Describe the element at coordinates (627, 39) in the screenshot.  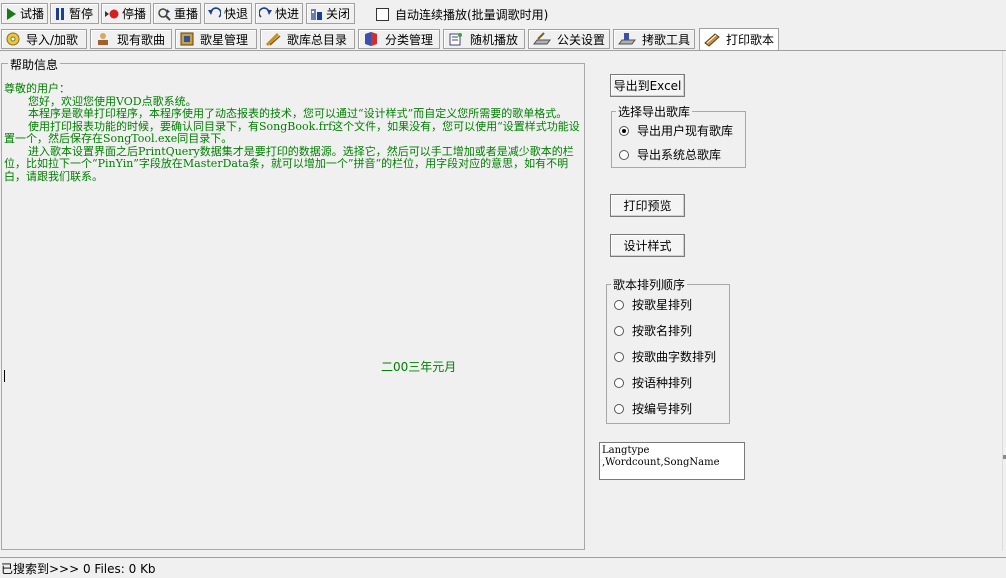
I see `copy-tool-icon` at that location.